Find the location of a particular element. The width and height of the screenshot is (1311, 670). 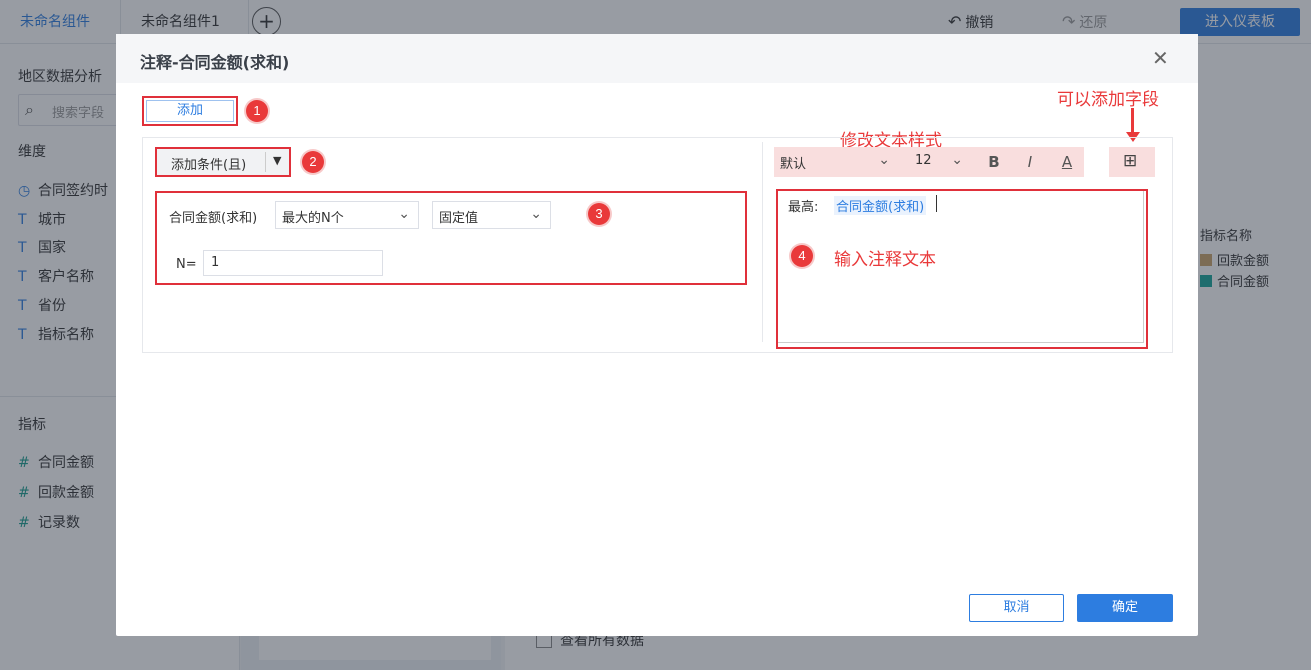

dialog-header: 注释-合同金额(求和) ✕ is located at coordinates (657, 58).